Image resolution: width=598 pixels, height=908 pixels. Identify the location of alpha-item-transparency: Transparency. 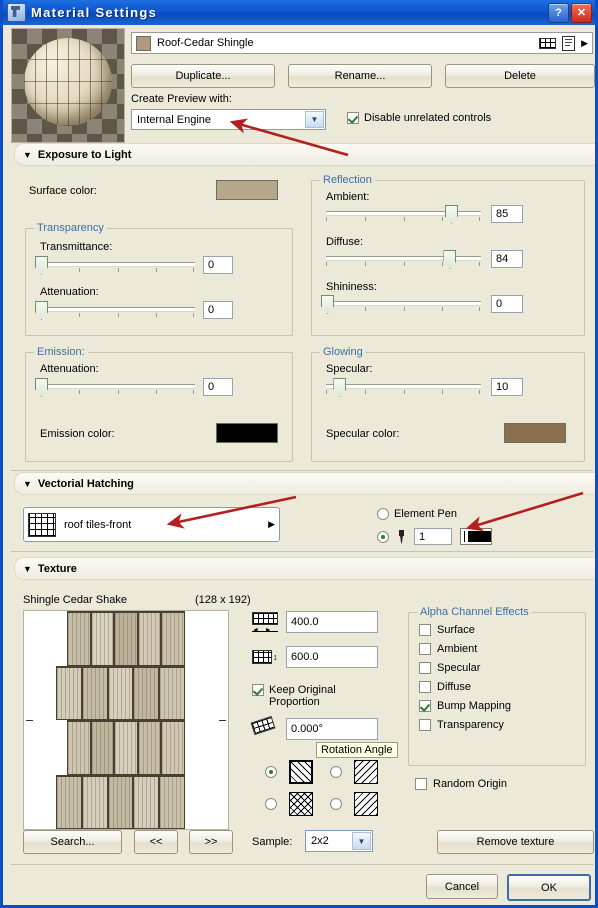
(502, 725).